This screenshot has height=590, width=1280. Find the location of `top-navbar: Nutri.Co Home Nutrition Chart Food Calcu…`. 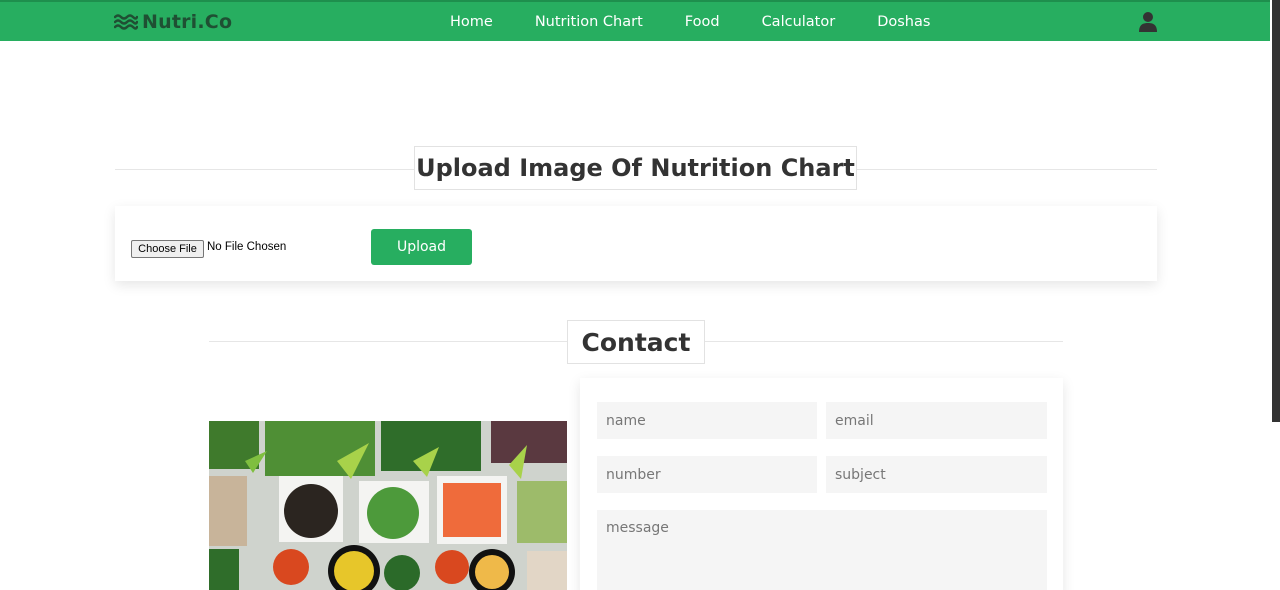

top-navbar: Nutri.Co Home Nutrition Chart Food Calcu… is located at coordinates (635, 20).